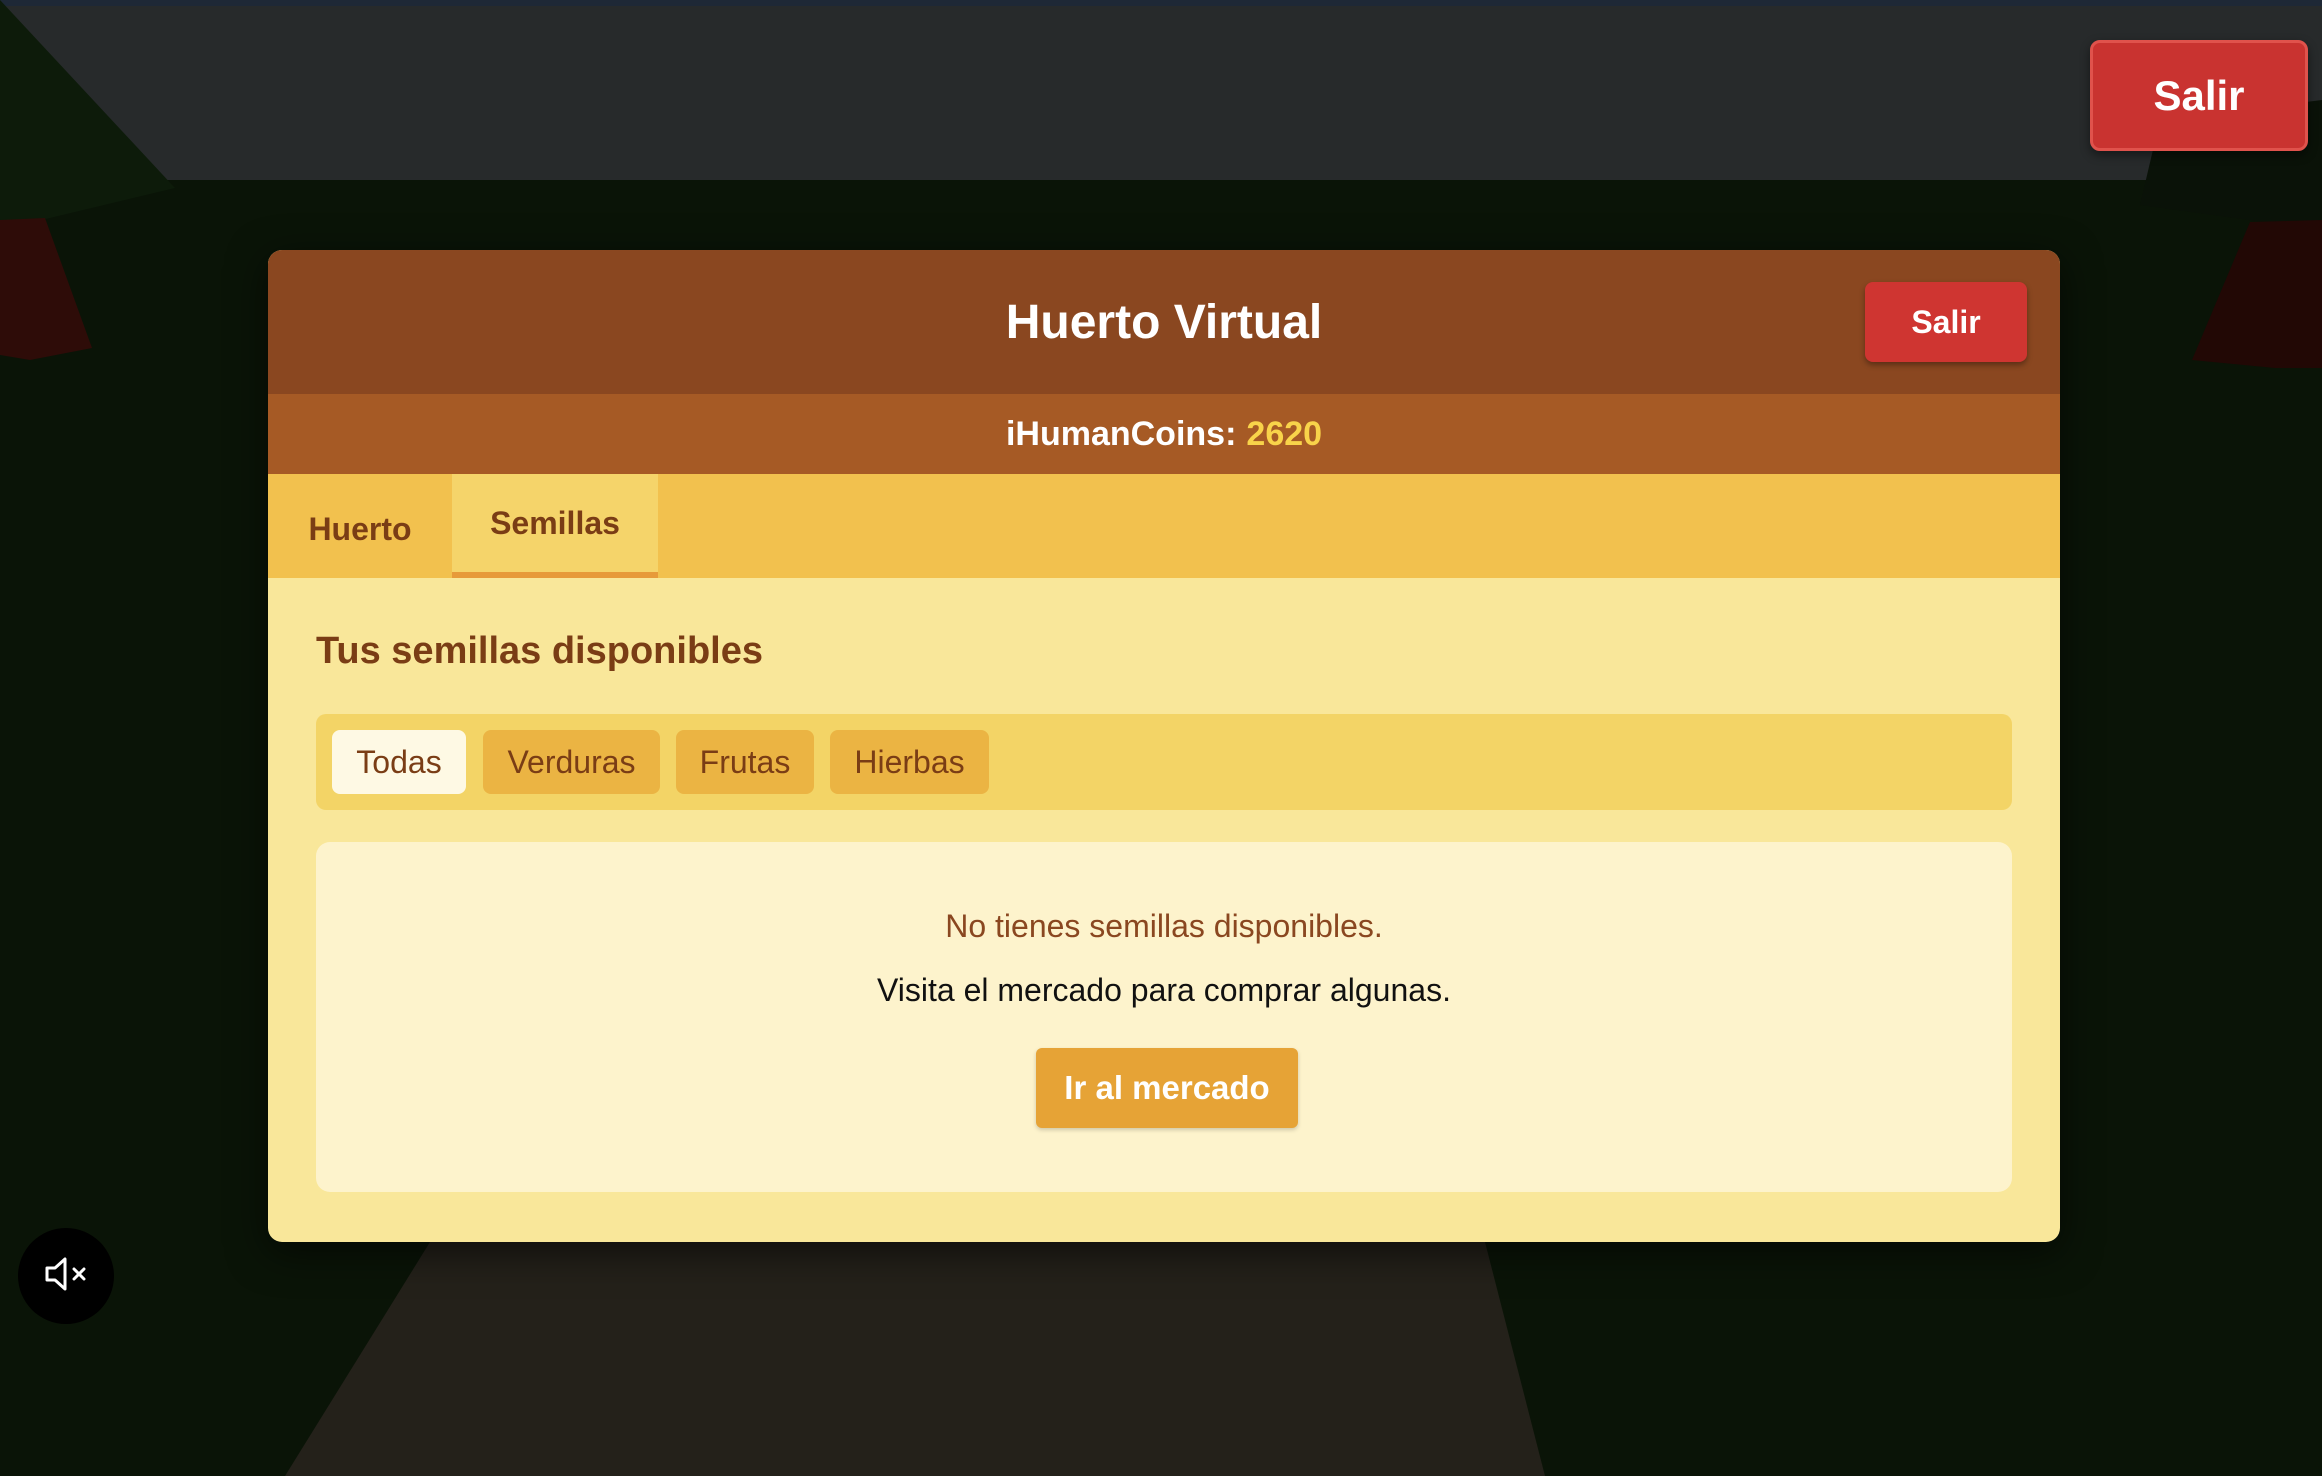  What do you see at coordinates (1167, 1088) in the screenshot?
I see `go-to-market-button: Ir al mercado` at bounding box center [1167, 1088].